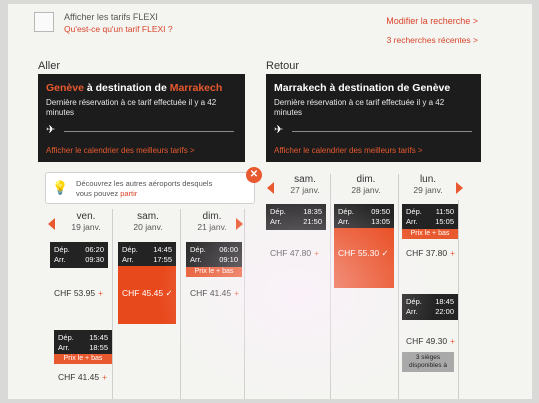  What do you see at coordinates (296, 217) in the screenshot?
I see `flight-card: Dép. 18:35 Arr. 21:50` at bounding box center [296, 217].